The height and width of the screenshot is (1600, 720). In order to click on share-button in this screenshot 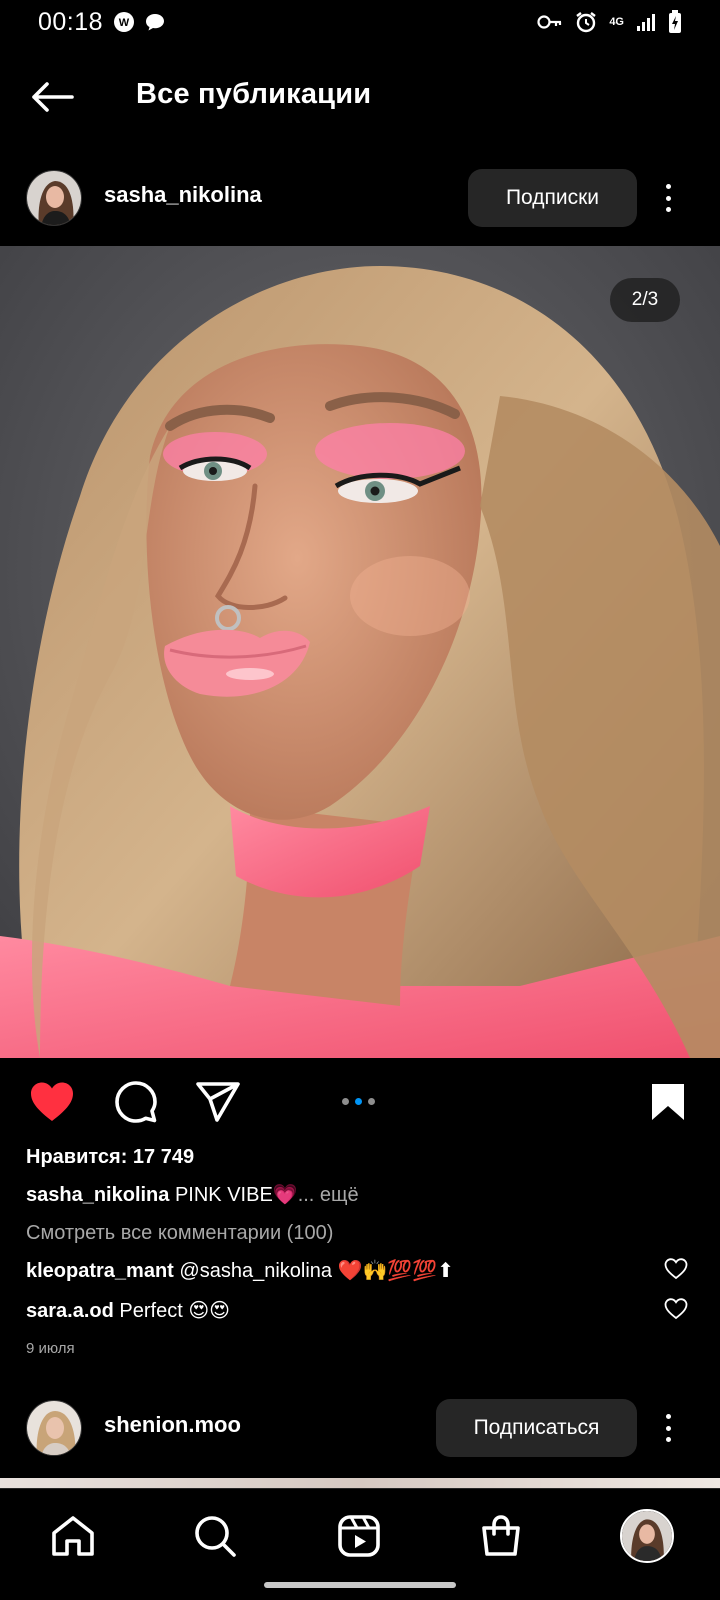, I will do `click(218, 1102)`.